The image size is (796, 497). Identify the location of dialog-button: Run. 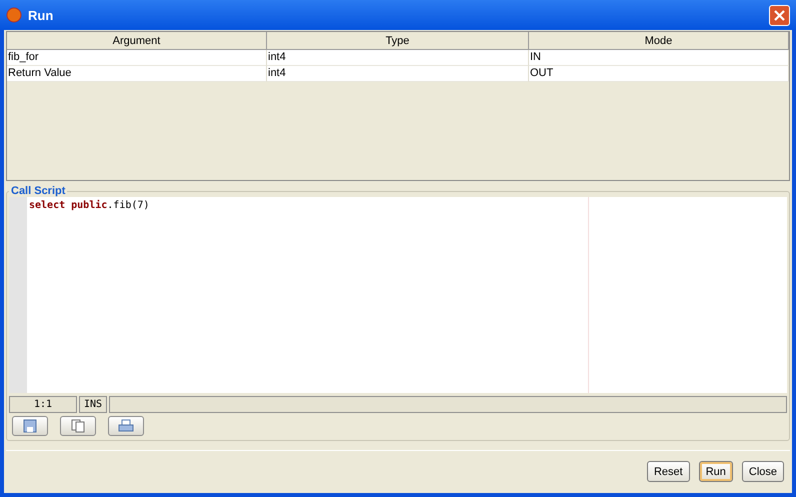
(715, 471).